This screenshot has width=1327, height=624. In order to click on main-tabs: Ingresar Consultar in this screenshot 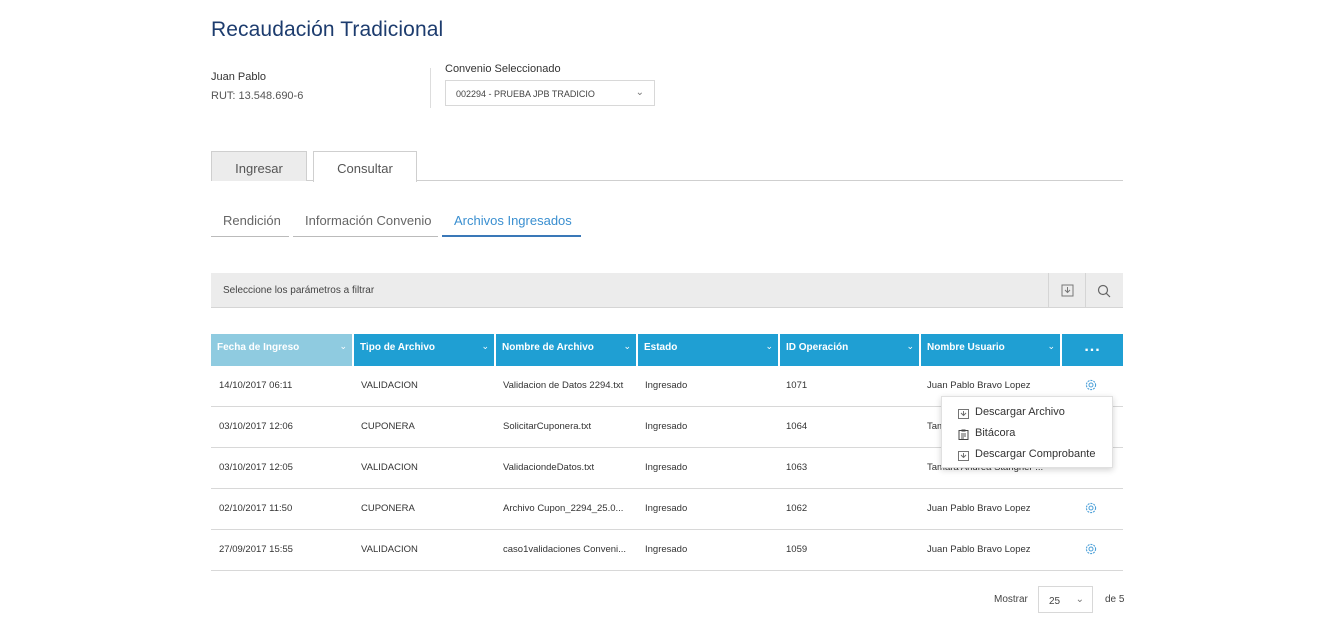, I will do `click(667, 166)`.